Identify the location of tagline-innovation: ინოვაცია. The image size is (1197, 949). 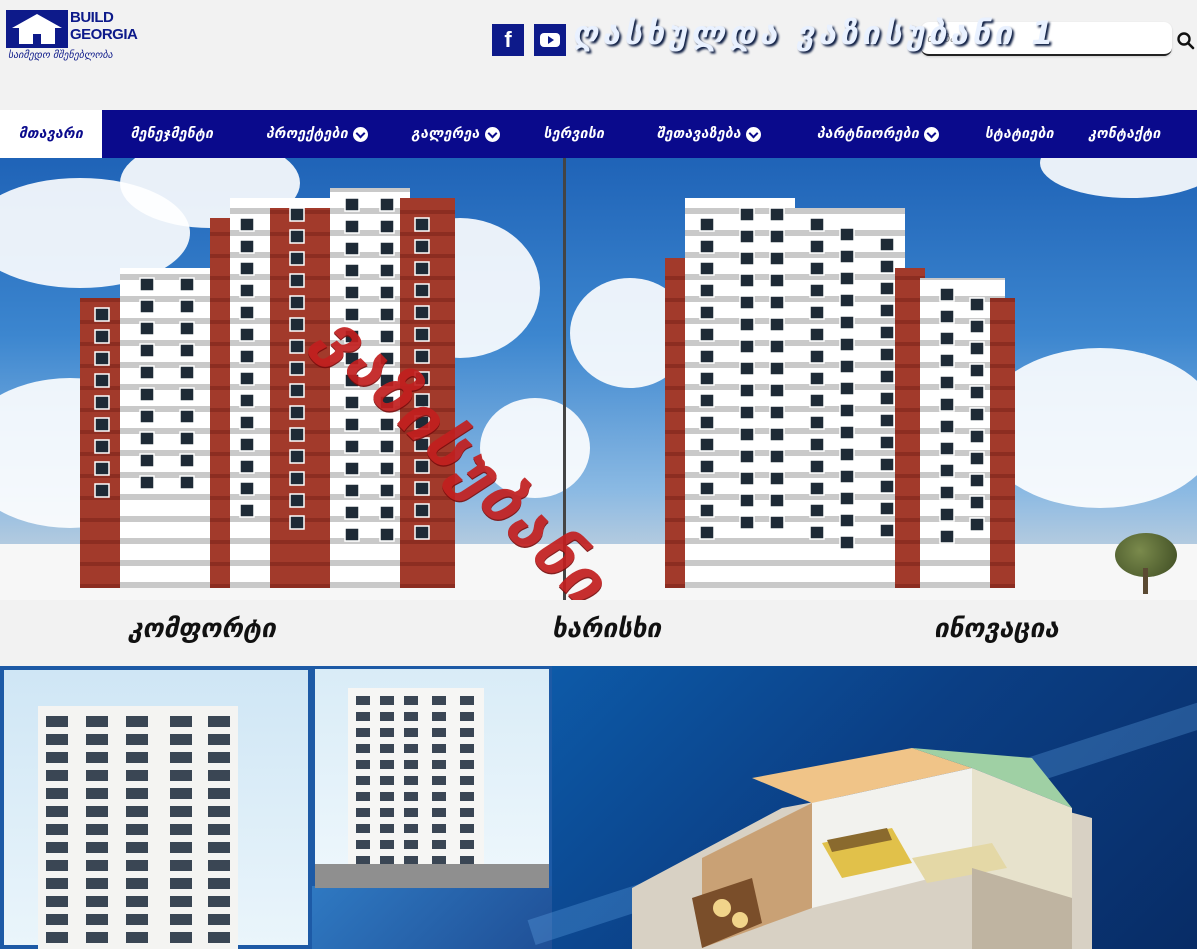
(996, 629).